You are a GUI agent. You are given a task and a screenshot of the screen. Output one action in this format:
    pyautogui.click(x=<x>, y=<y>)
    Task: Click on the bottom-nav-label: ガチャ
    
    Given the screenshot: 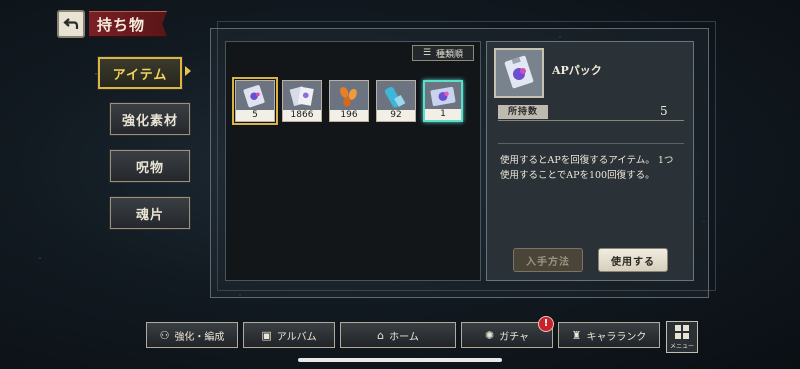 What is the action you would take?
    pyautogui.click(x=514, y=337)
    